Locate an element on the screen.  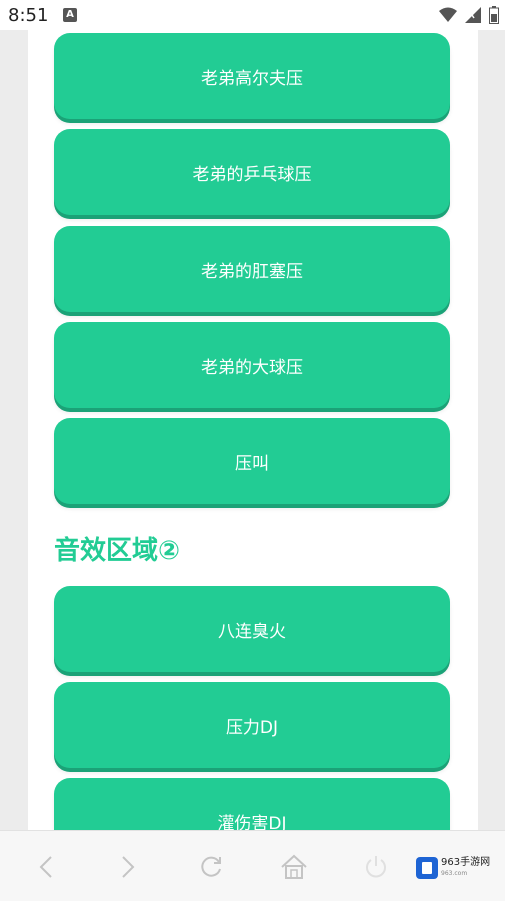
sound-button: 八连臭火 is located at coordinates (252, 629).